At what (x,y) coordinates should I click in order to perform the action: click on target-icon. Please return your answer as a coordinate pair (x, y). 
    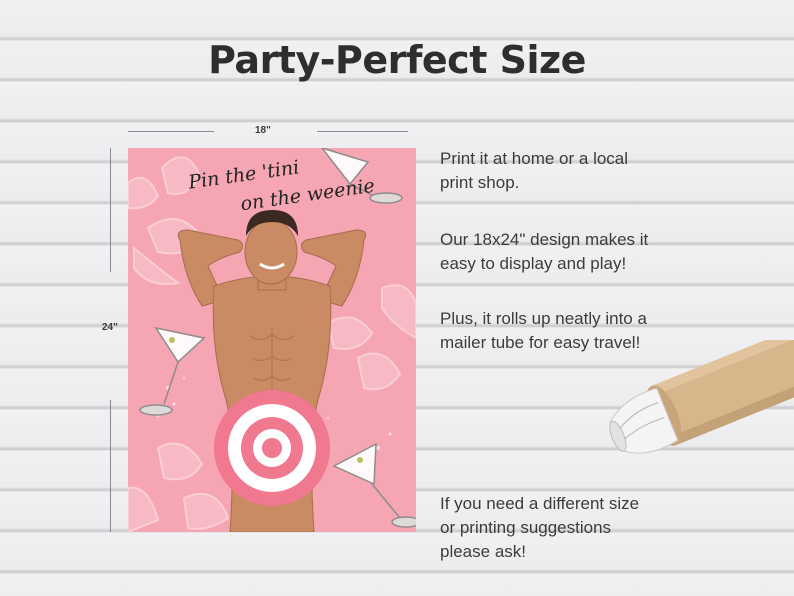
    Looking at the image, I should click on (272, 448).